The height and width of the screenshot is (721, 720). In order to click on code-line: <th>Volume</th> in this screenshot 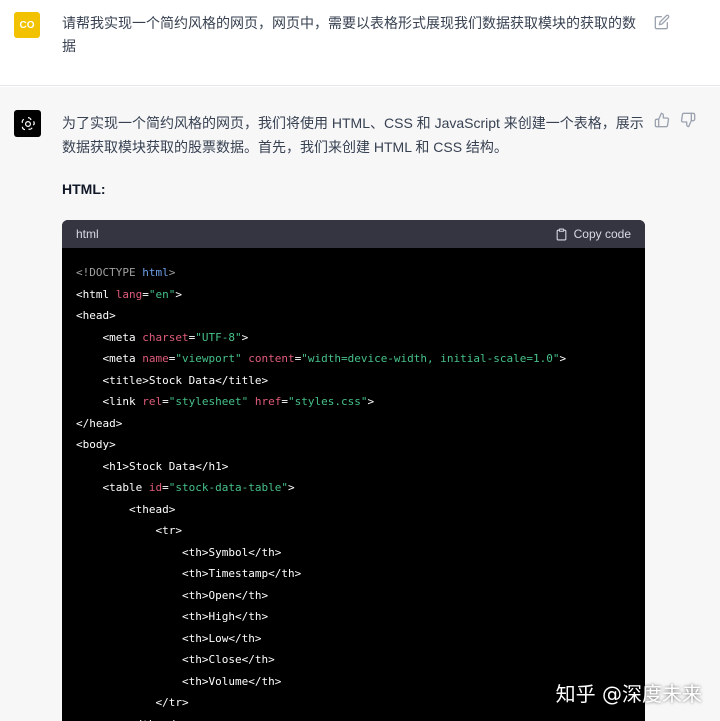, I will do `click(231, 681)`.